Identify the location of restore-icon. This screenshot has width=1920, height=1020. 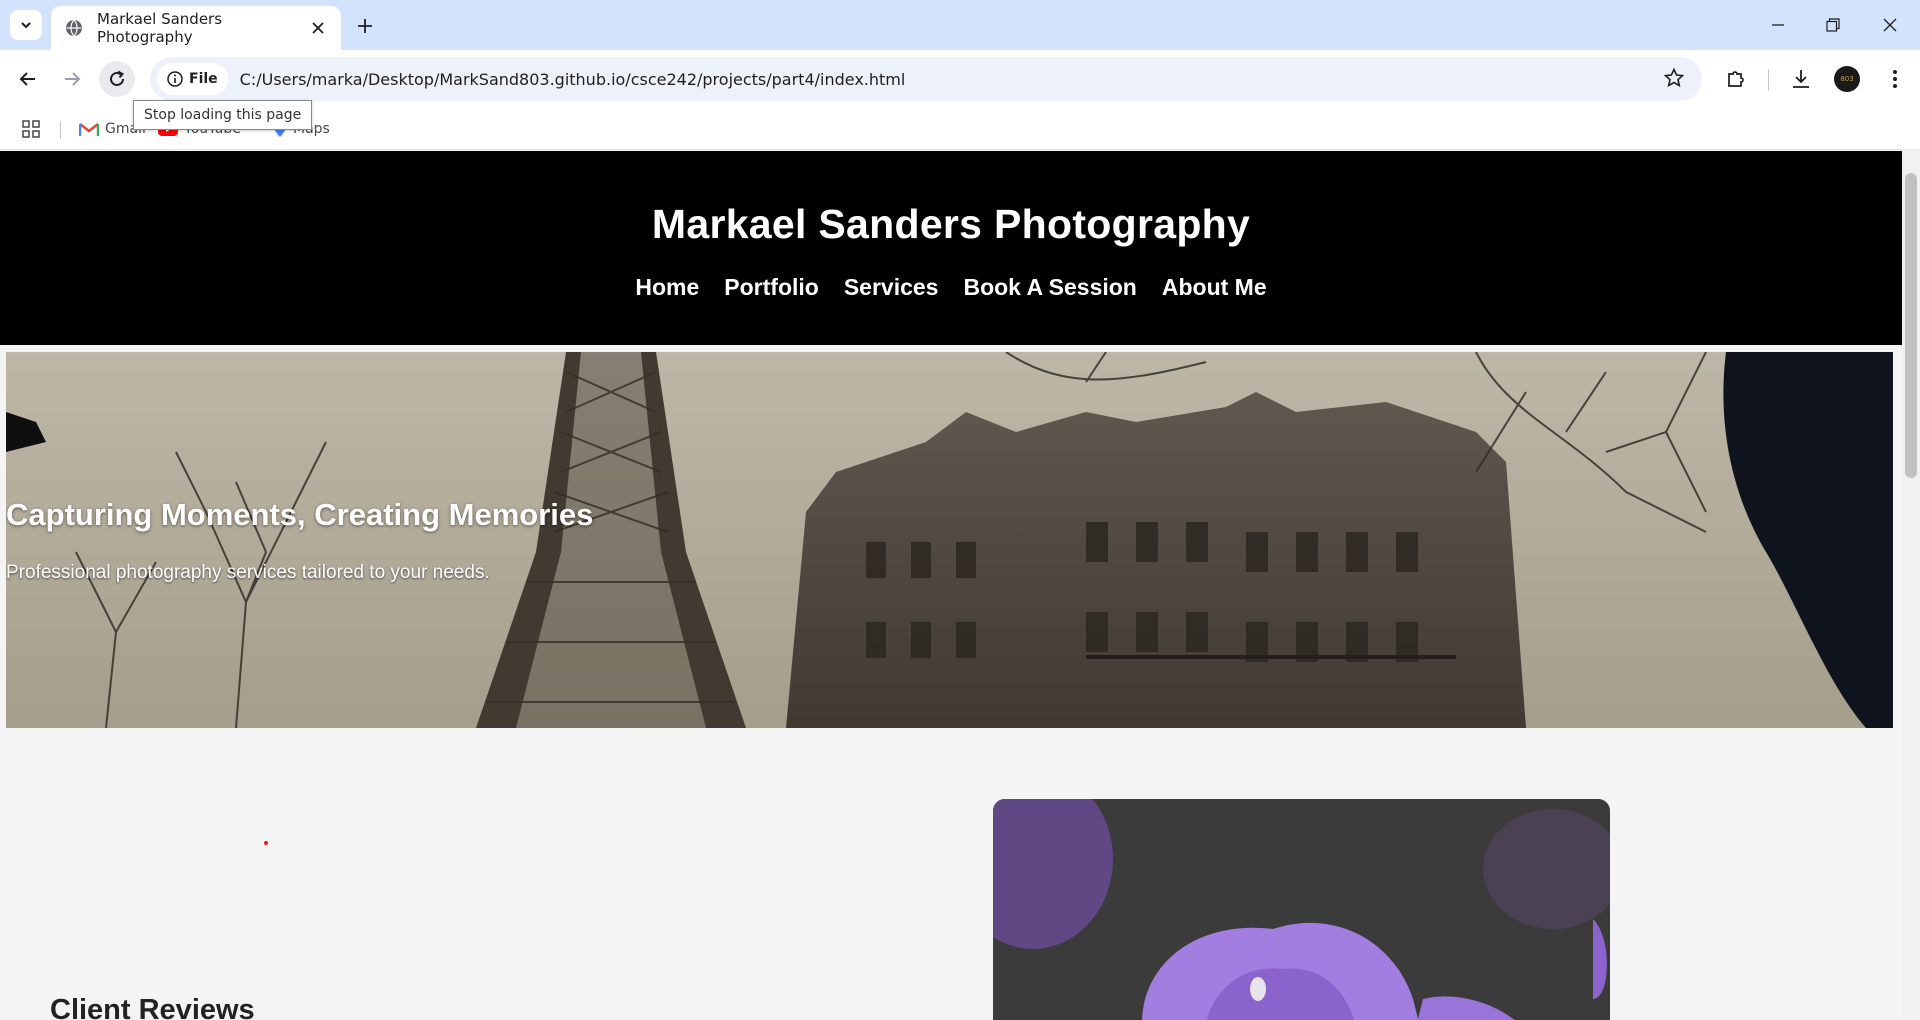
(1833, 25).